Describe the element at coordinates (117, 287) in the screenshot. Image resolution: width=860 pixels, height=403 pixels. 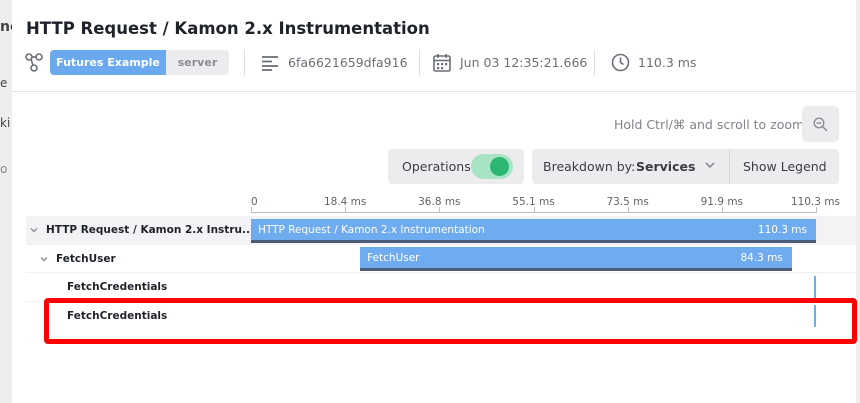
I see `span-label: FetchCredentials` at that location.